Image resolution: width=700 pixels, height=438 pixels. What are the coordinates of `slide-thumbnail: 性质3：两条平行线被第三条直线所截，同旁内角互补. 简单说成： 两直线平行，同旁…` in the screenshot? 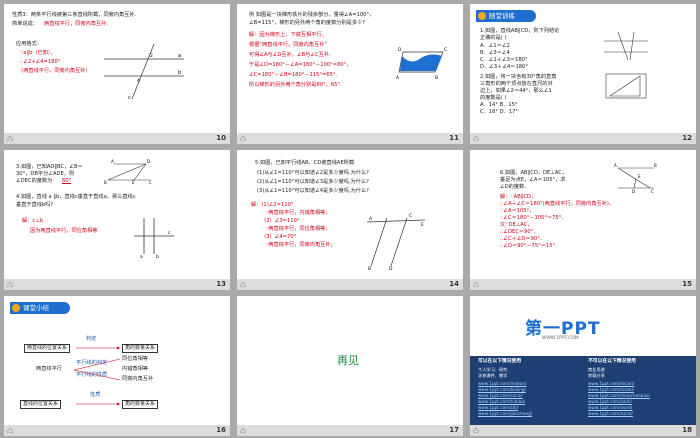 It's located at (117, 74).